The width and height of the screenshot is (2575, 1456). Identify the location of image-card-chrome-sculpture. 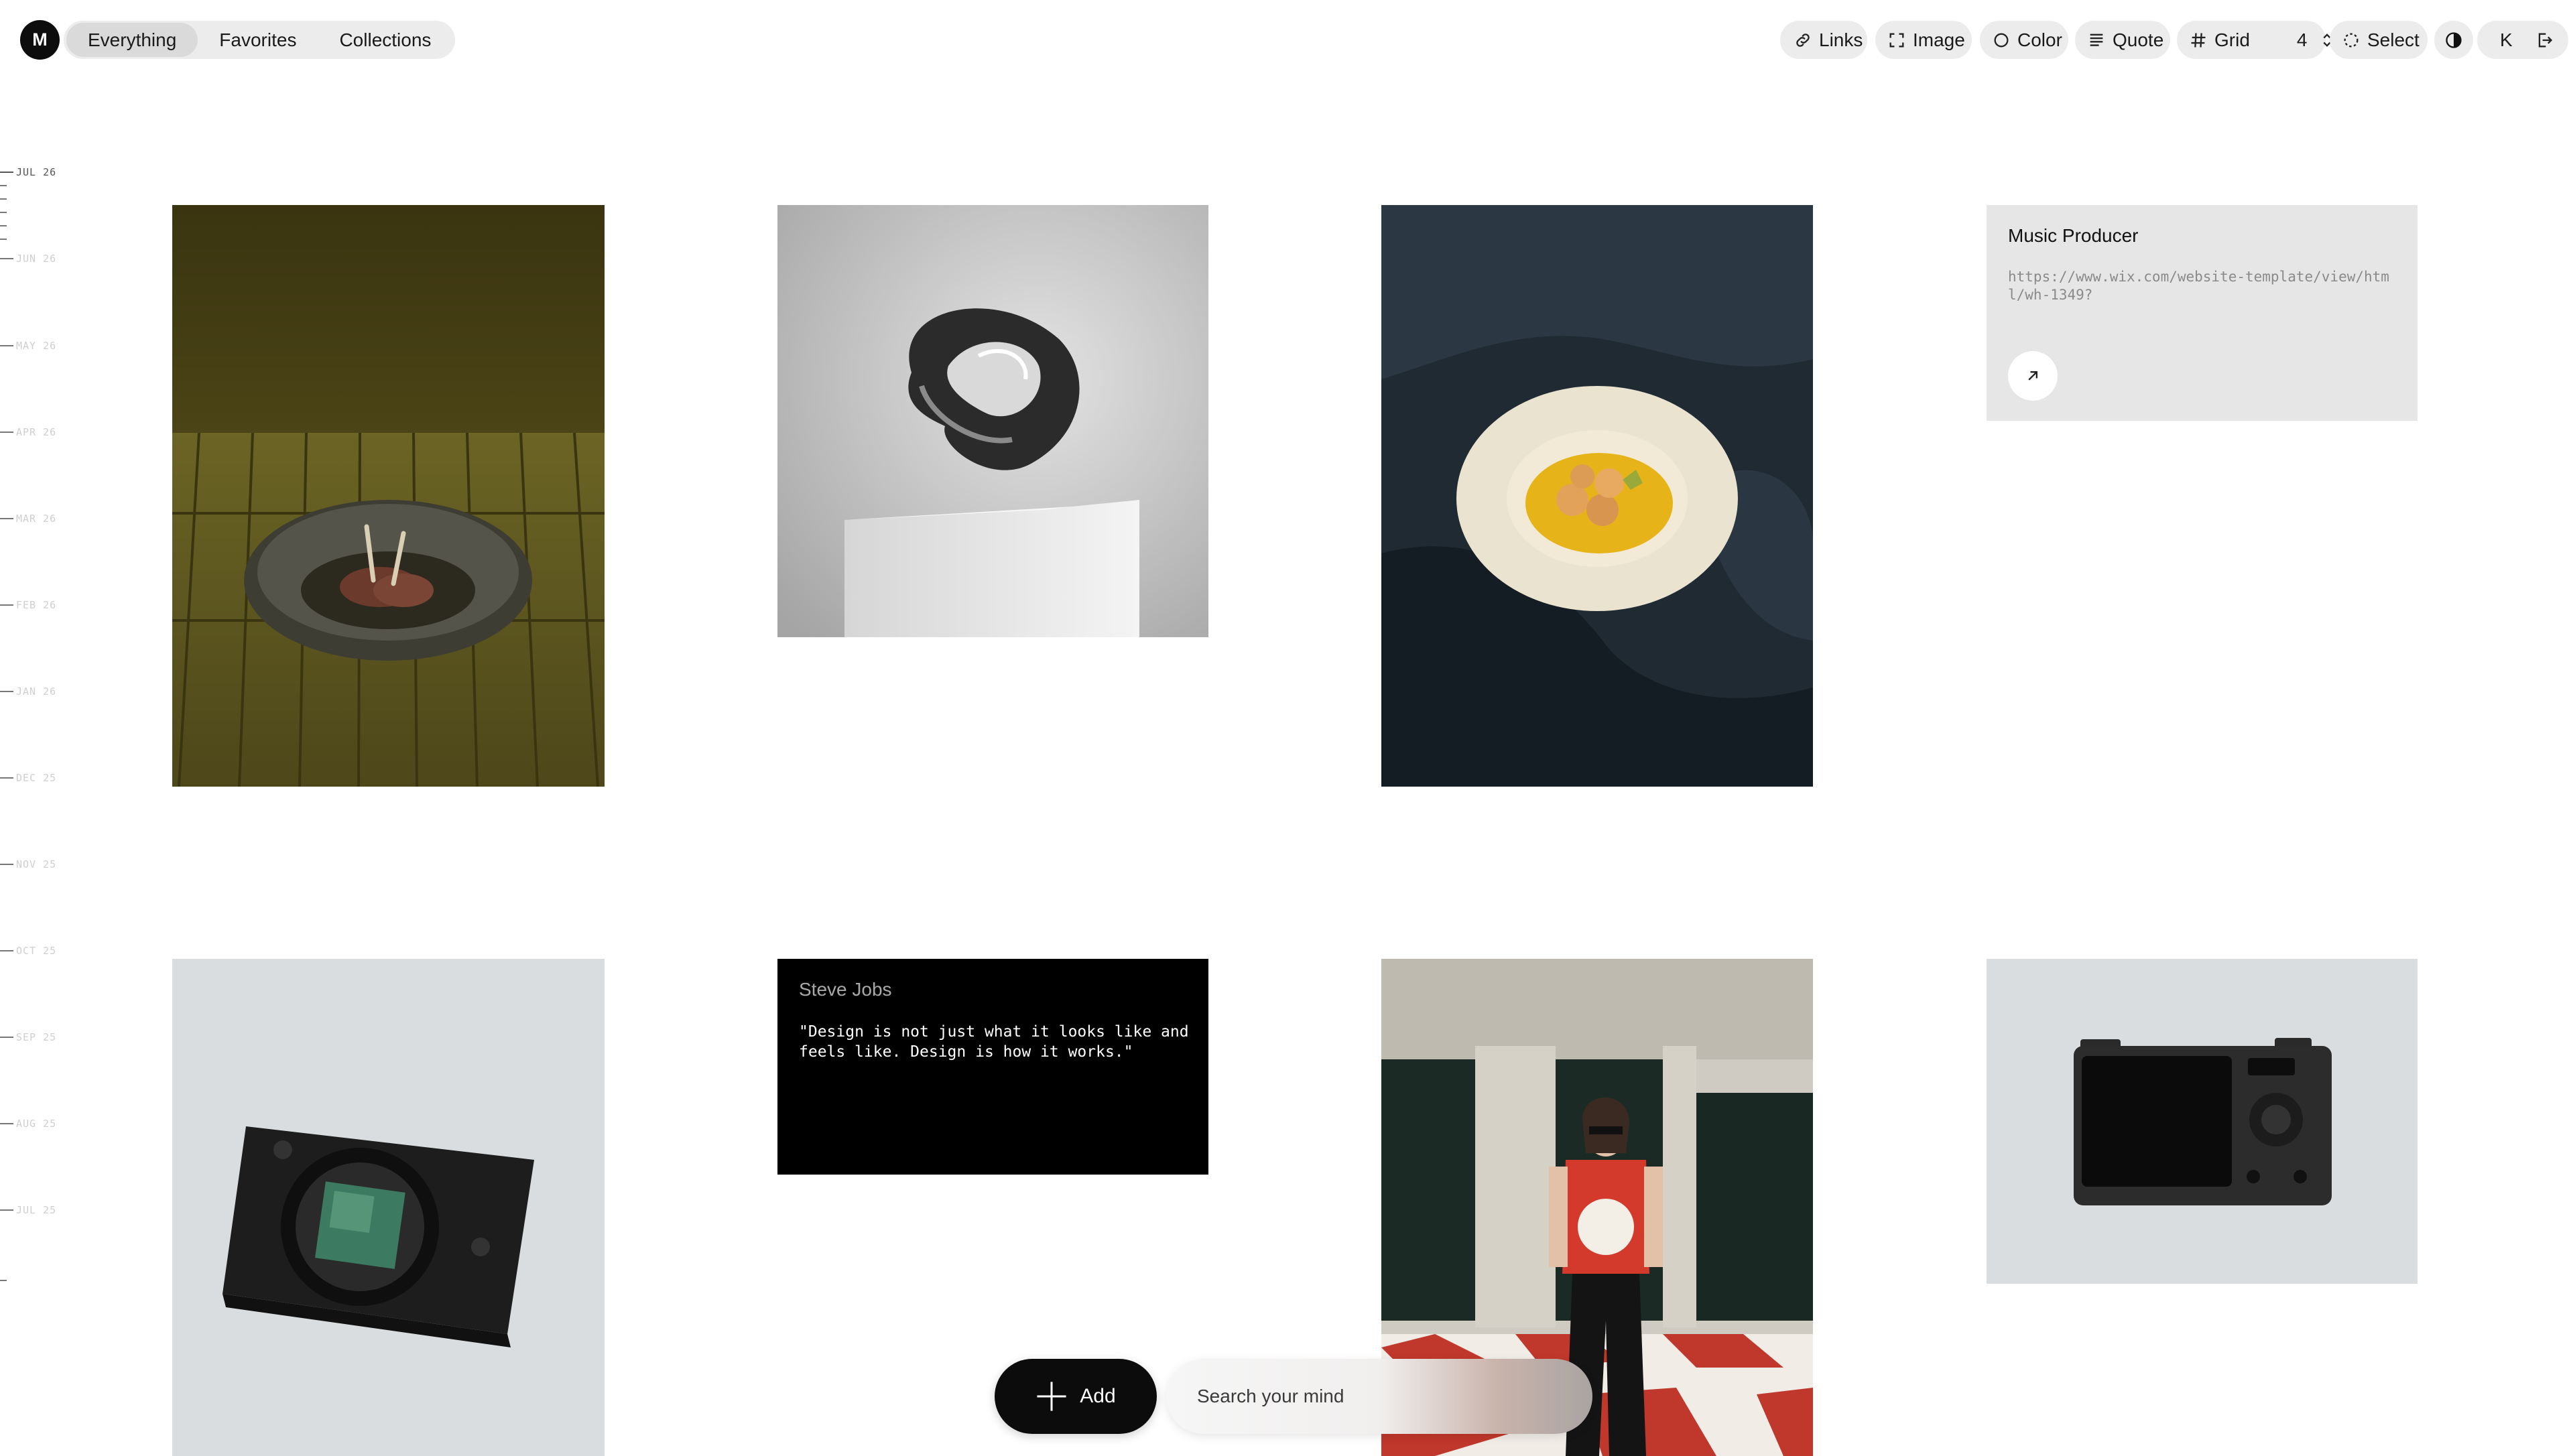
(992, 421).